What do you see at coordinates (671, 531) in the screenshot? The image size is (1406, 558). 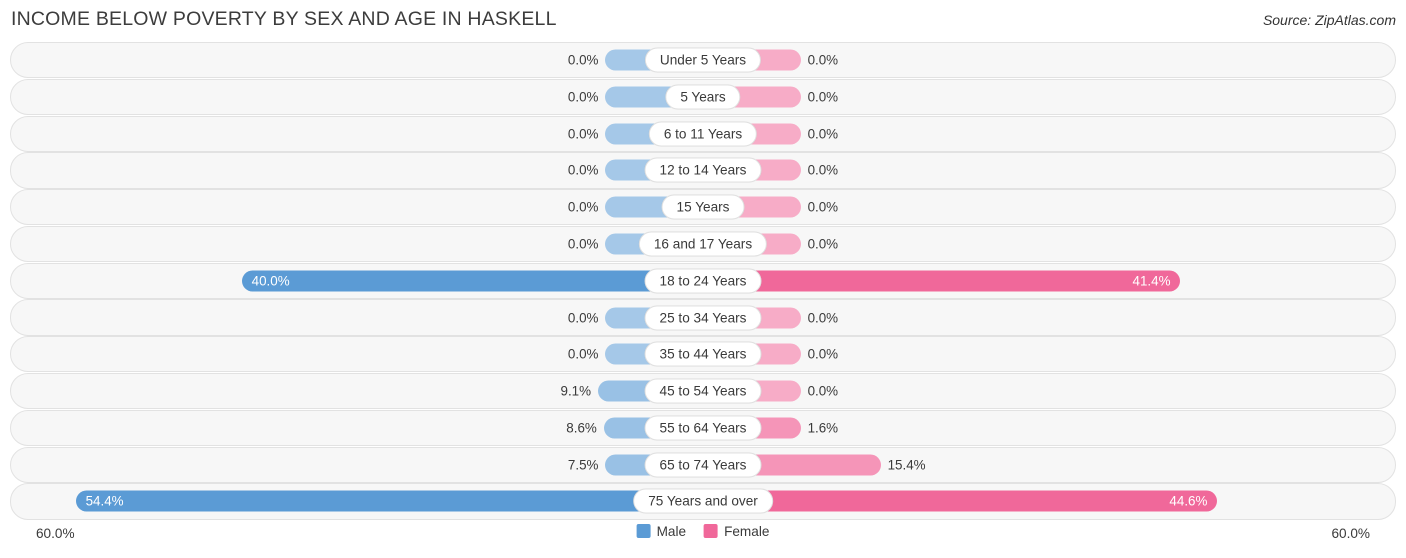 I see `legend-label-male: Male` at bounding box center [671, 531].